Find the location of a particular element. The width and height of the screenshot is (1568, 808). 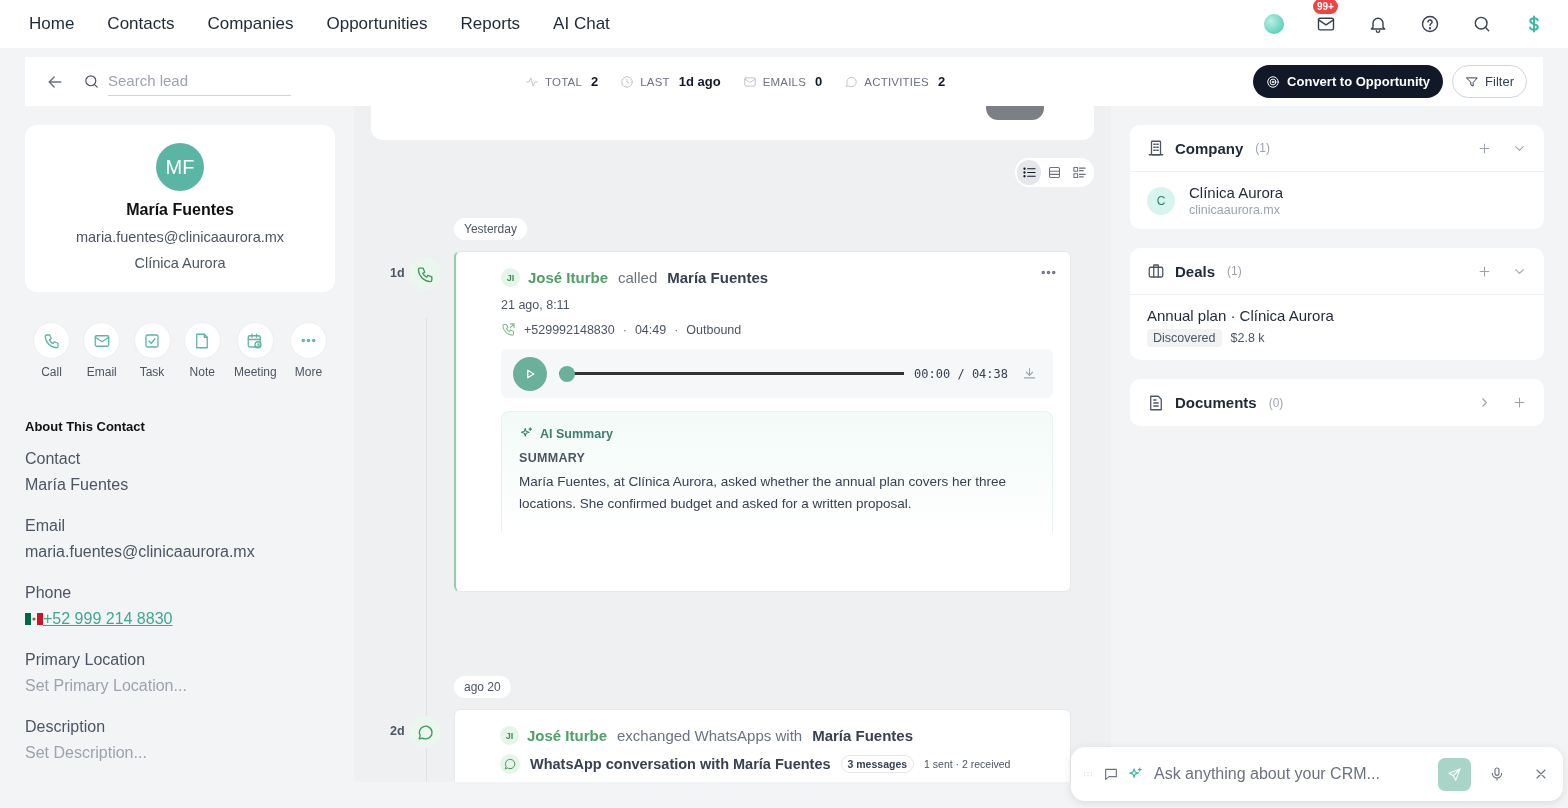

chat-icon is located at coordinates (1111, 774).